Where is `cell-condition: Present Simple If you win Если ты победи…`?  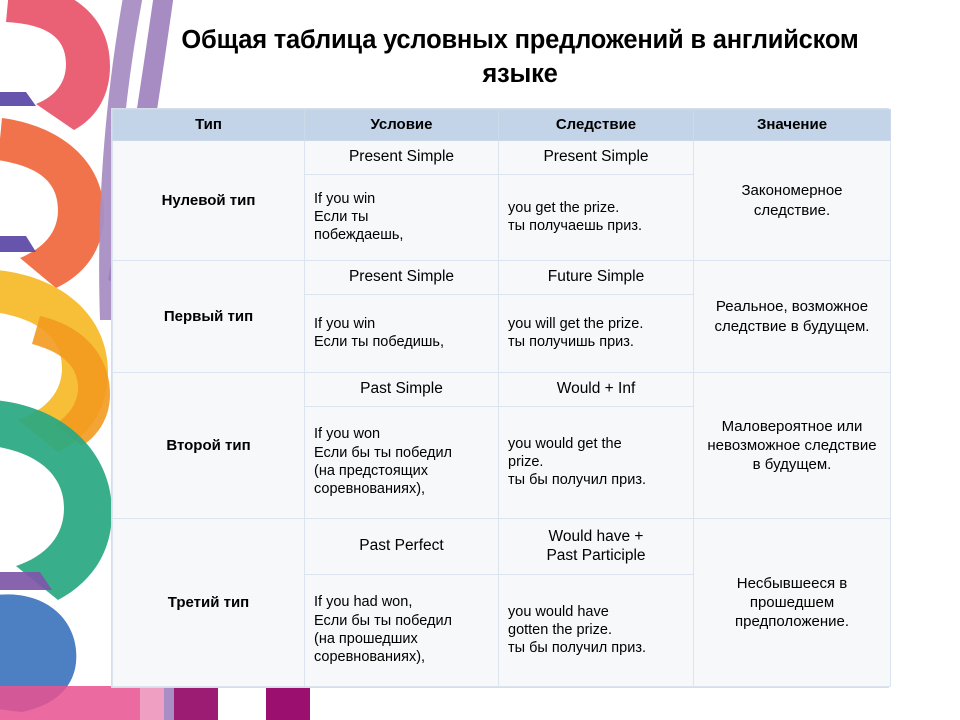 cell-condition: Present Simple If you win Если ты победи… is located at coordinates (401, 316).